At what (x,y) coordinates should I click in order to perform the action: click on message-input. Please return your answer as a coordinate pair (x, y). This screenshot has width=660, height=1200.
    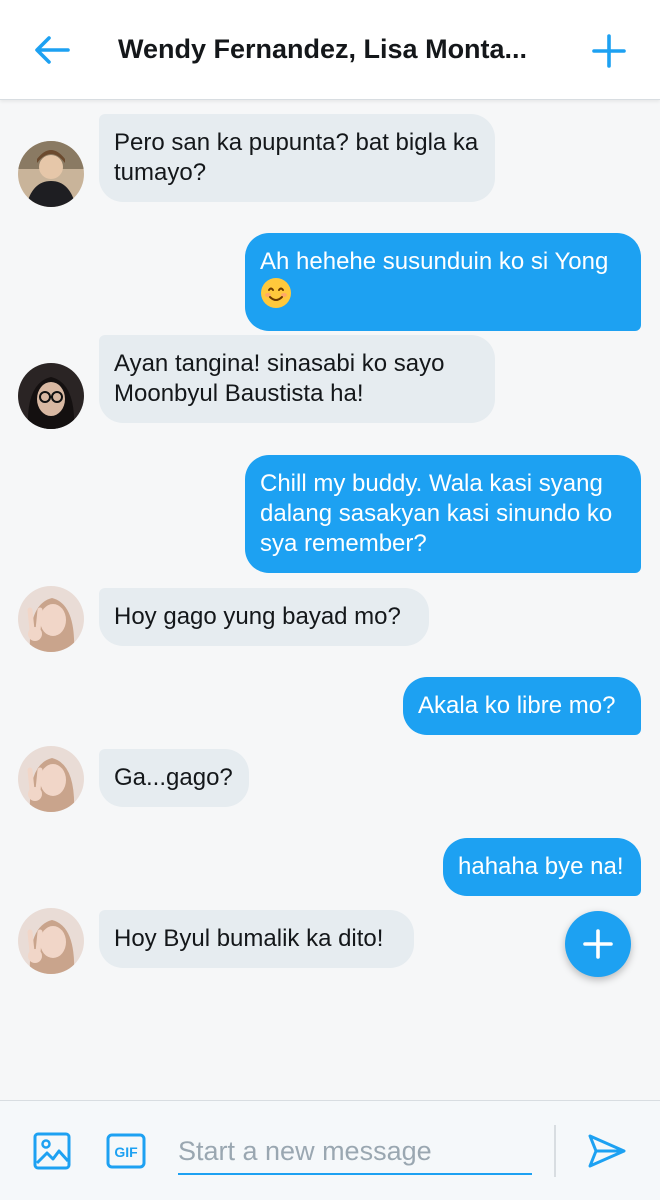
    Looking at the image, I should click on (355, 1151).